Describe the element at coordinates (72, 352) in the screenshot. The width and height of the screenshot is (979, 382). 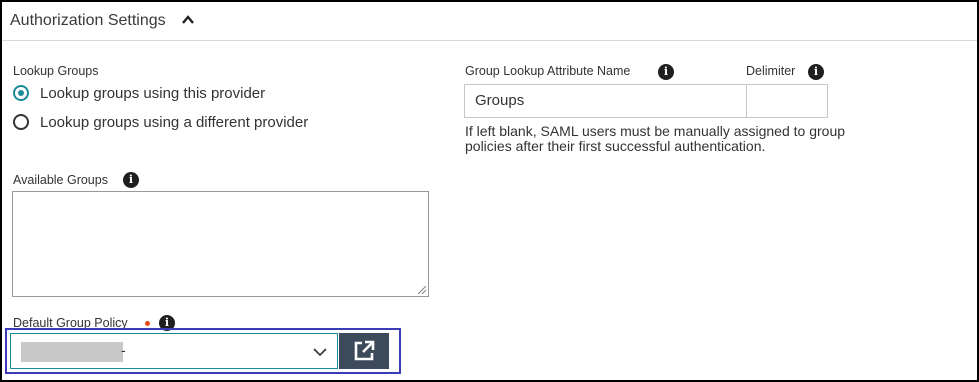
I see `redacted-value` at that location.